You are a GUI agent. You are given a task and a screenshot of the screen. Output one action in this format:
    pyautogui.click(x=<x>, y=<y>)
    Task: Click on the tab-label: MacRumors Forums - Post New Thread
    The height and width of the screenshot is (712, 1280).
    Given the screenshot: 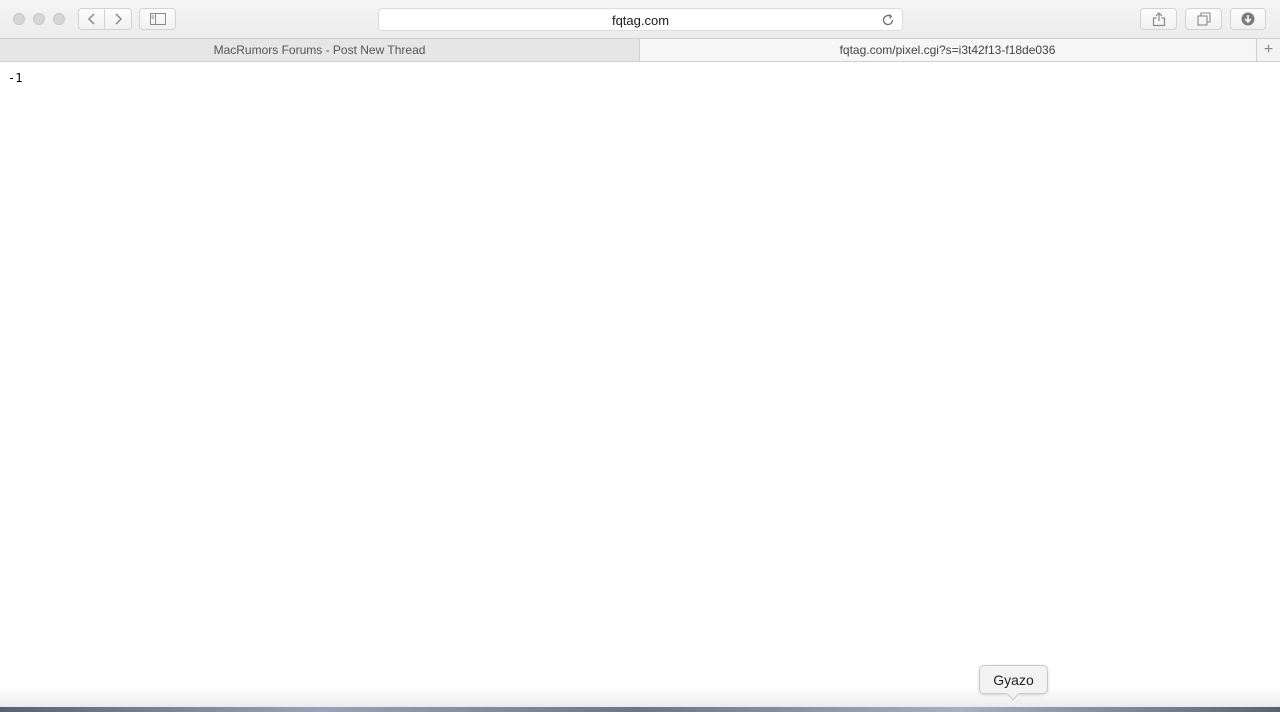 What is the action you would take?
    pyautogui.click(x=319, y=50)
    